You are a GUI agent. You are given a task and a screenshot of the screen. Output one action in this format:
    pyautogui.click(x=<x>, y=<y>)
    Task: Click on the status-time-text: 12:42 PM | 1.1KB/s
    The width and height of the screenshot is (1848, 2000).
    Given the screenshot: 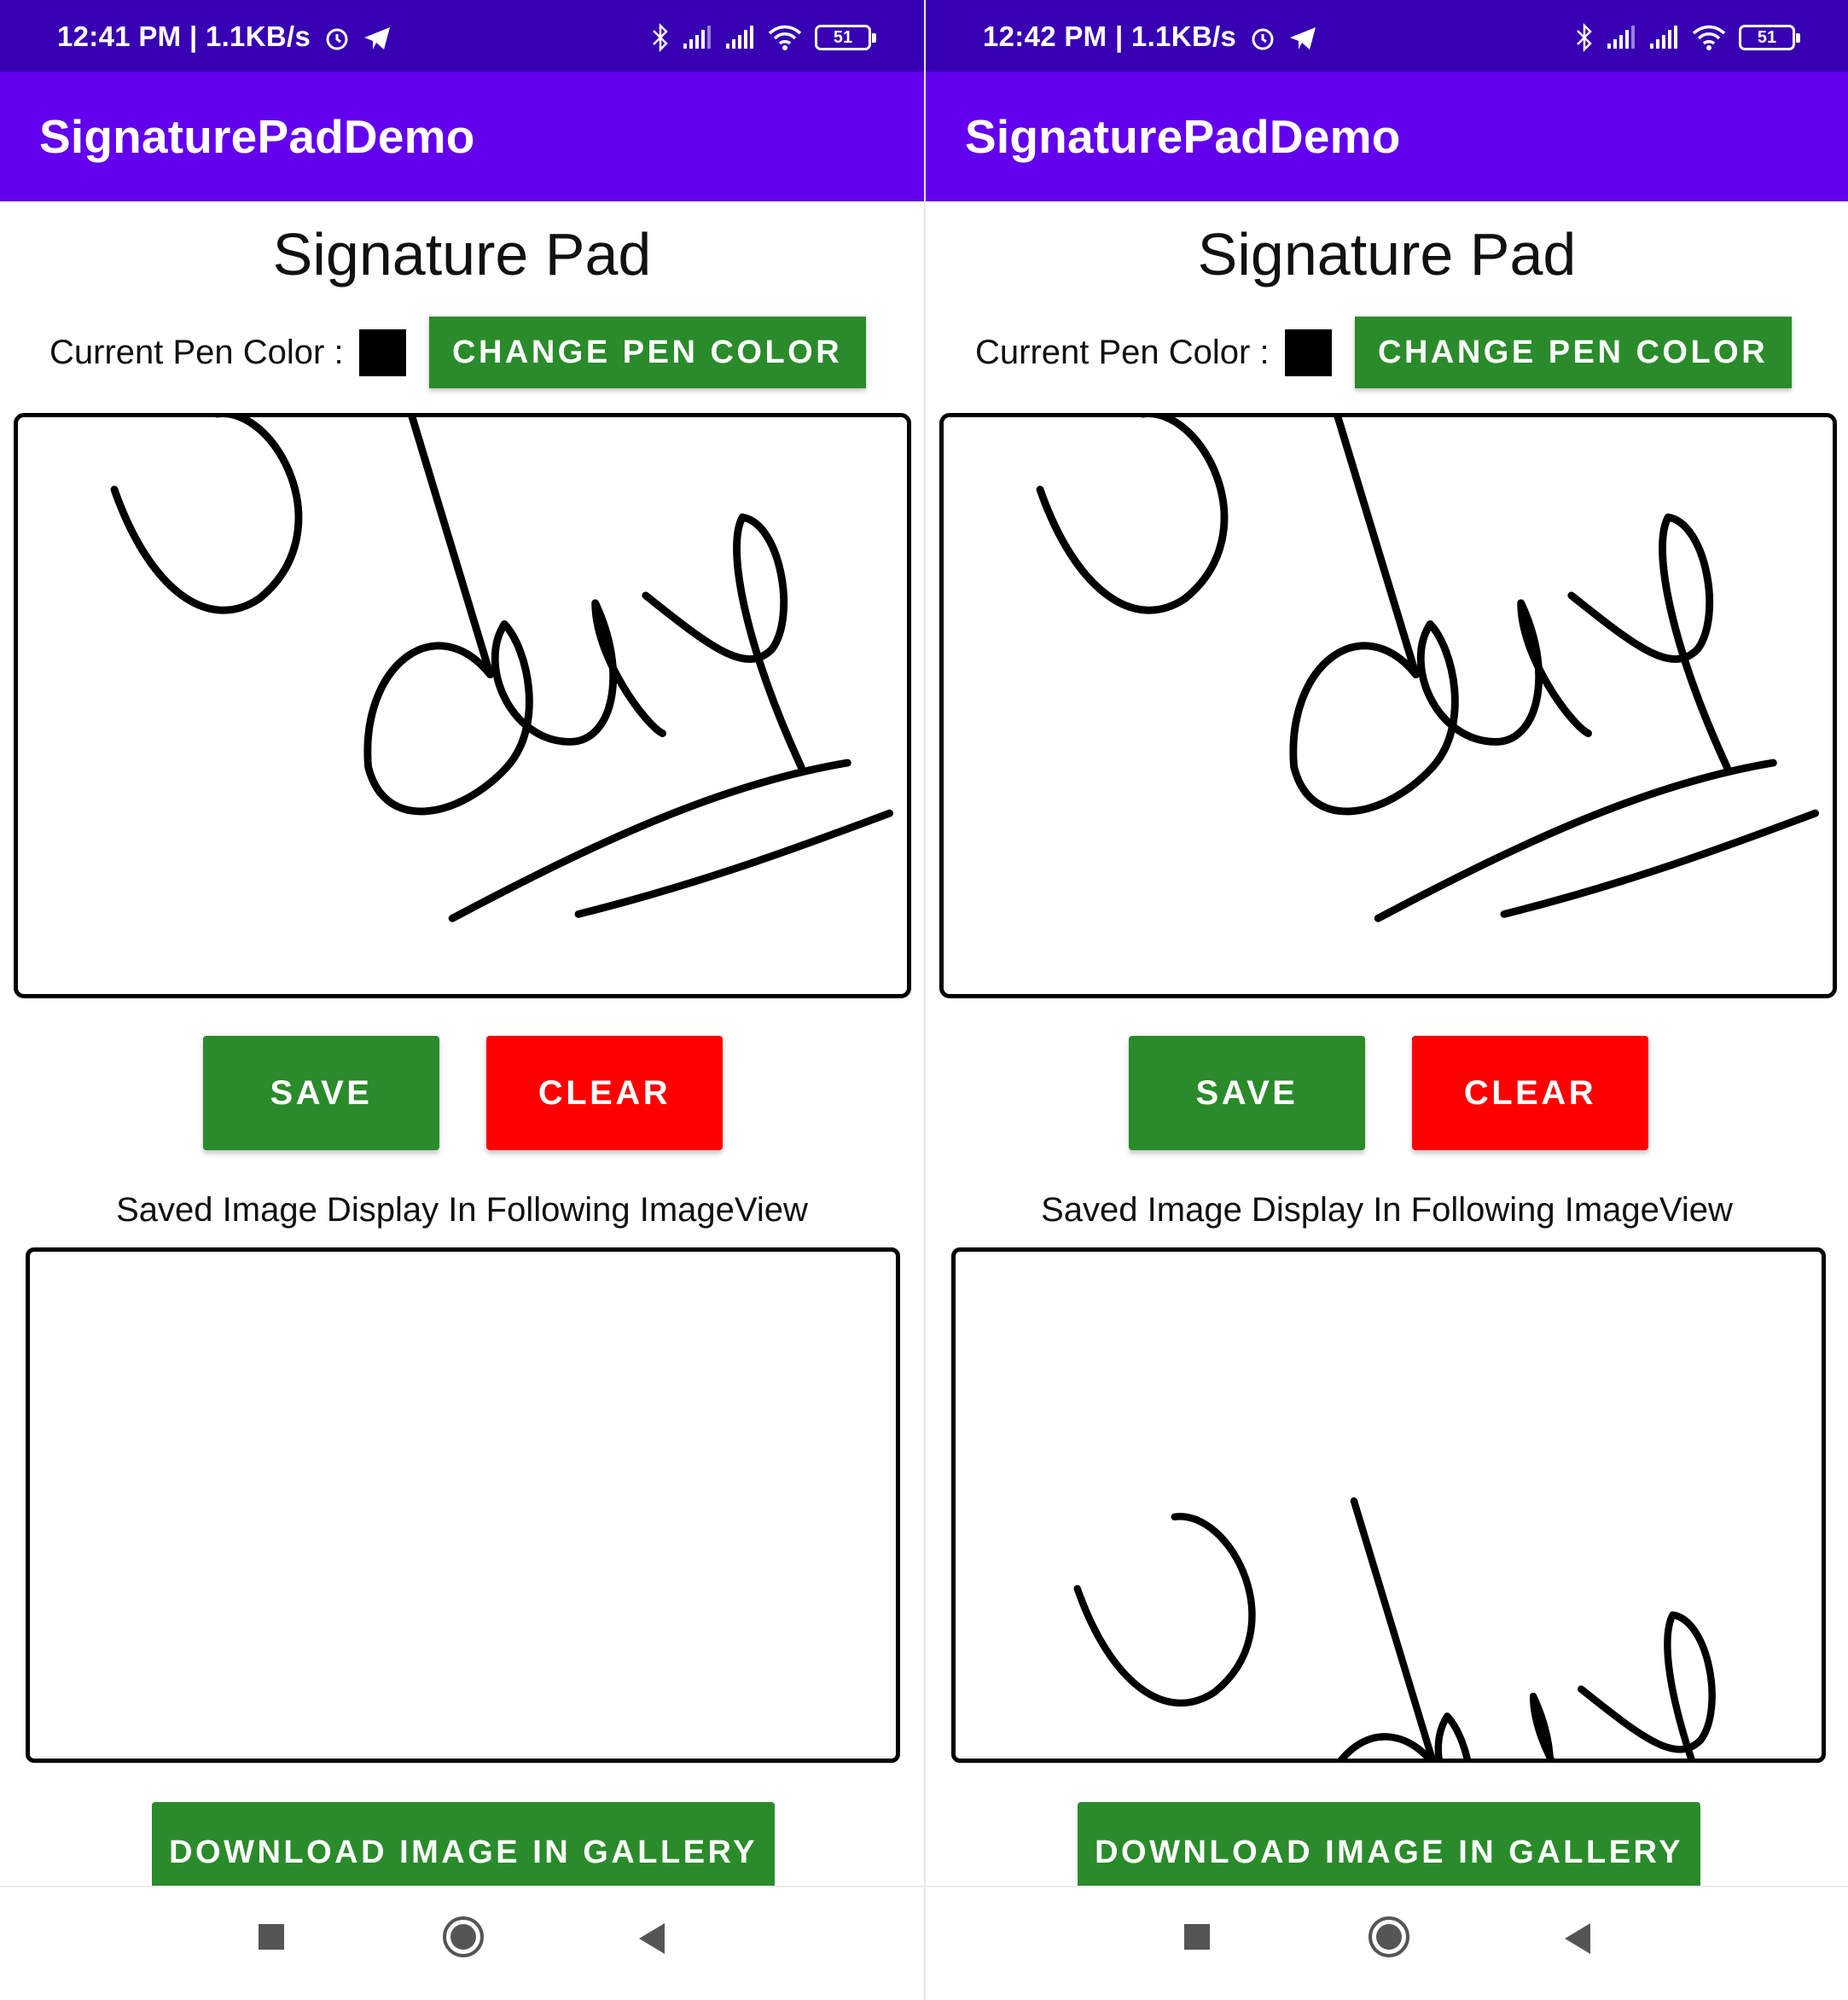 What is the action you would take?
    pyautogui.click(x=1110, y=36)
    